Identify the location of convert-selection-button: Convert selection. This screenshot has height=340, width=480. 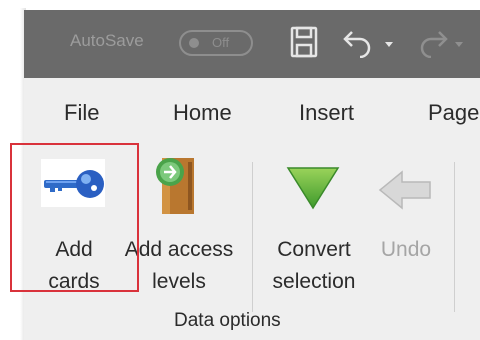
(314, 225).